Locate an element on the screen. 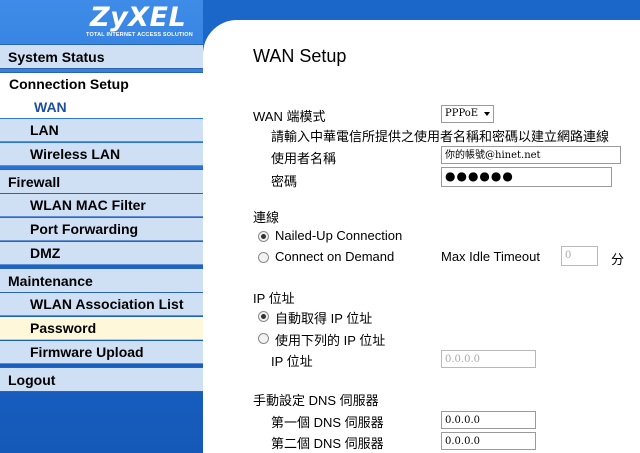 The height and width of the screenshot is (453, 640). wan-mode-label: WAN 端模式 is located at coordinates (289, 116).